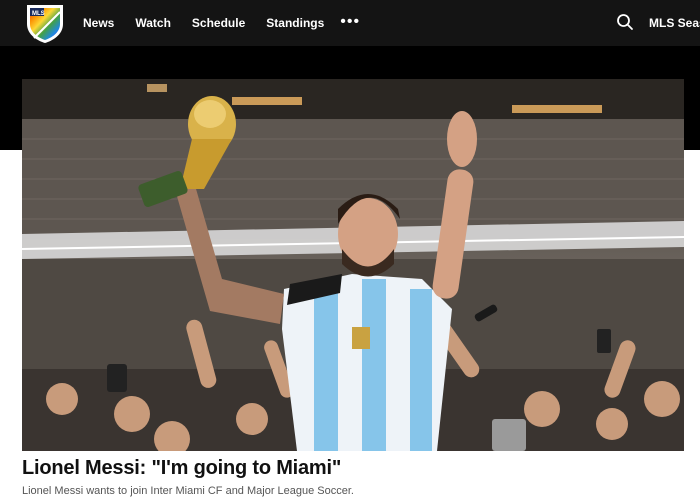  I want to click on nav-watch: Watch, so click(153, 23).